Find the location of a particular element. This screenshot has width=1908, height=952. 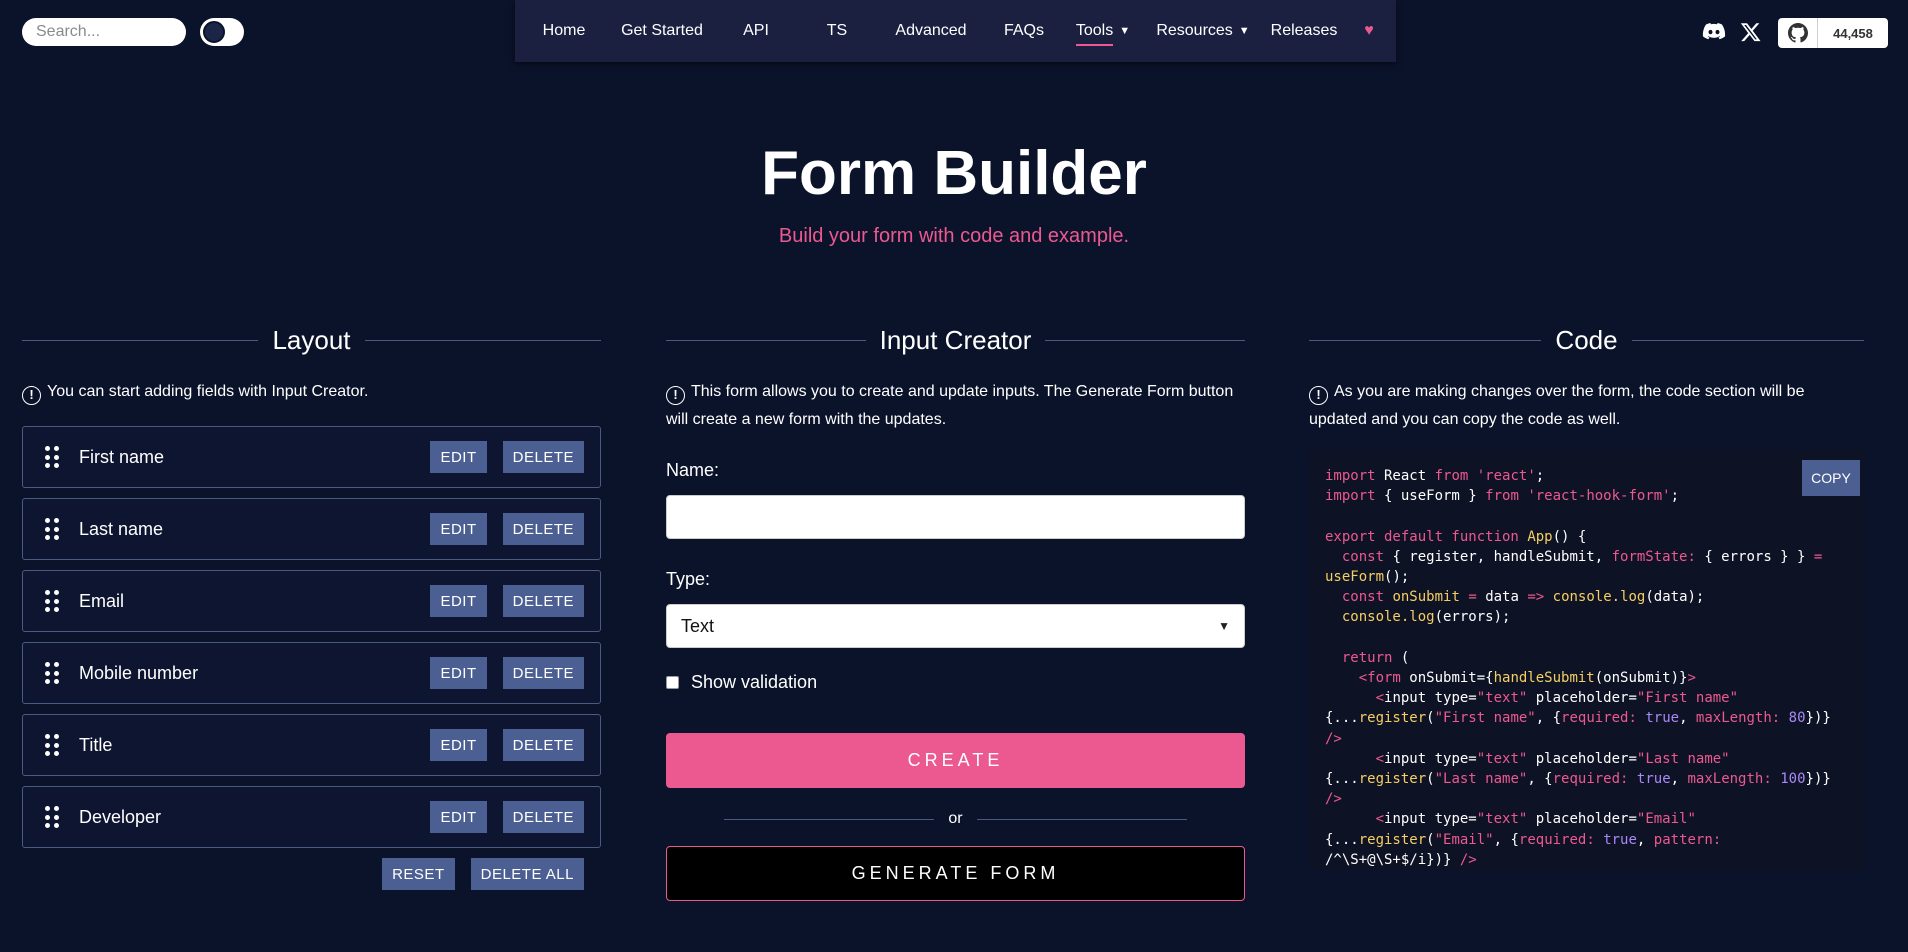

input-creator-header: Input Creator is located at coordinates (955, 340).